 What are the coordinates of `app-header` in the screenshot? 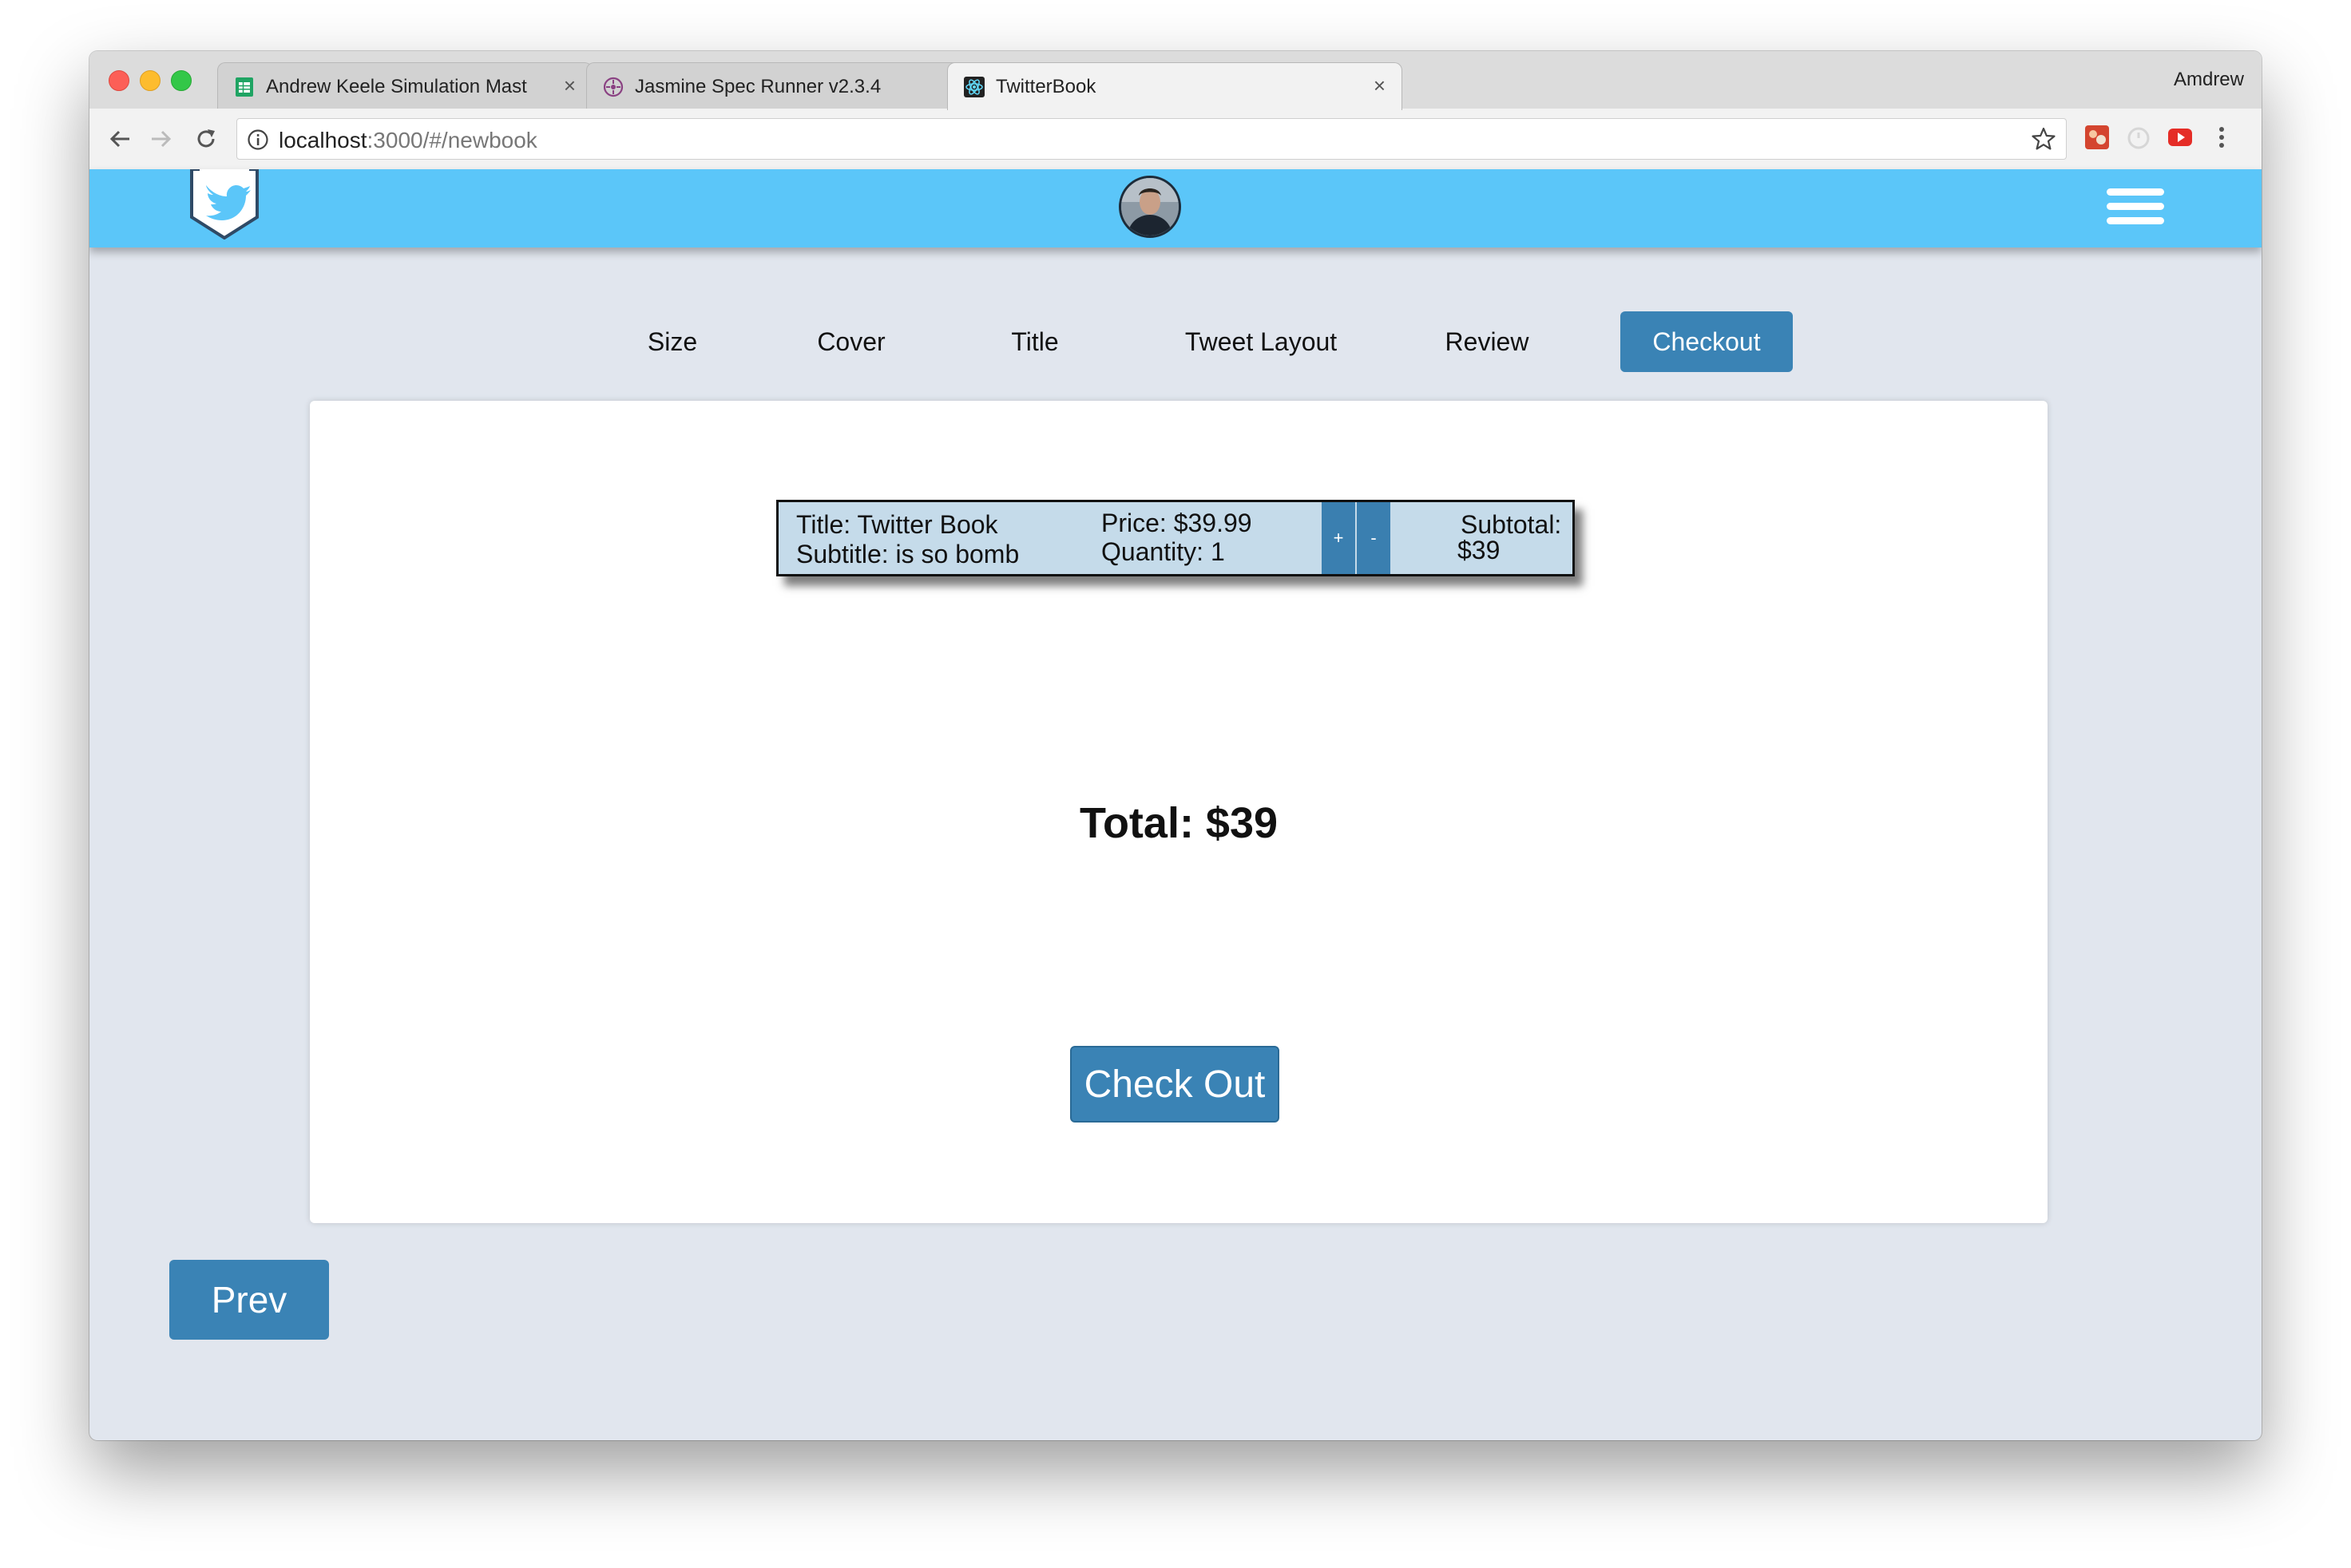 It's located at (1175, 208).